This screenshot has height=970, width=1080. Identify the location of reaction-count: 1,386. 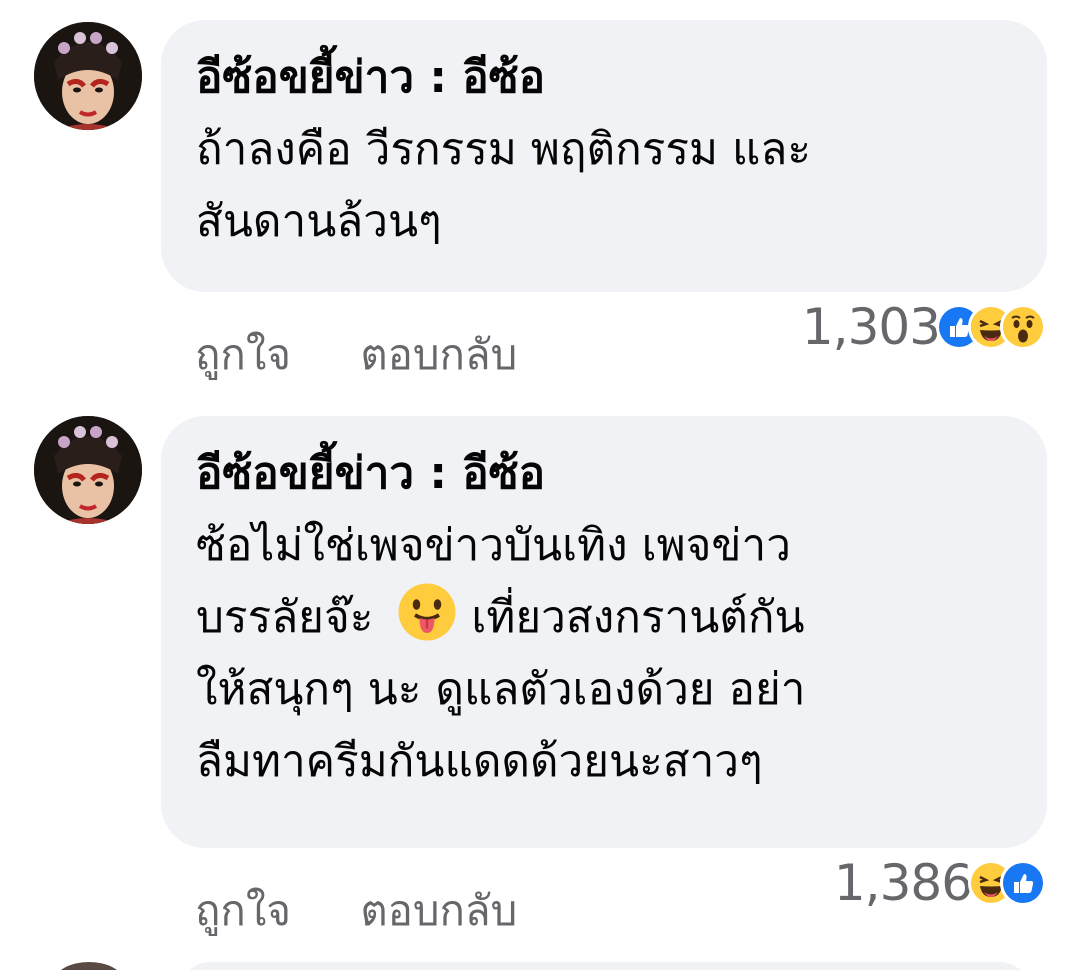
(903, 883).